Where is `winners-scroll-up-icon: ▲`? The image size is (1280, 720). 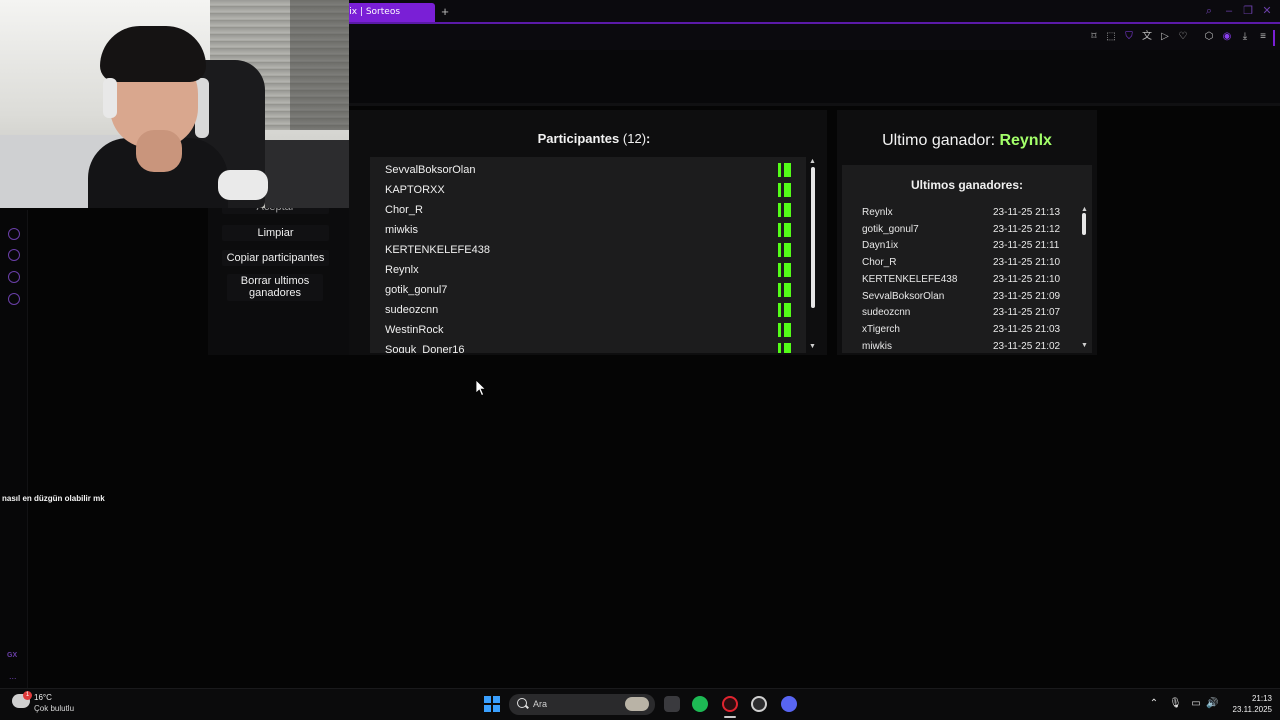
winners-scroll-up-icon: ▲ is located at coordinates (1084, 209).